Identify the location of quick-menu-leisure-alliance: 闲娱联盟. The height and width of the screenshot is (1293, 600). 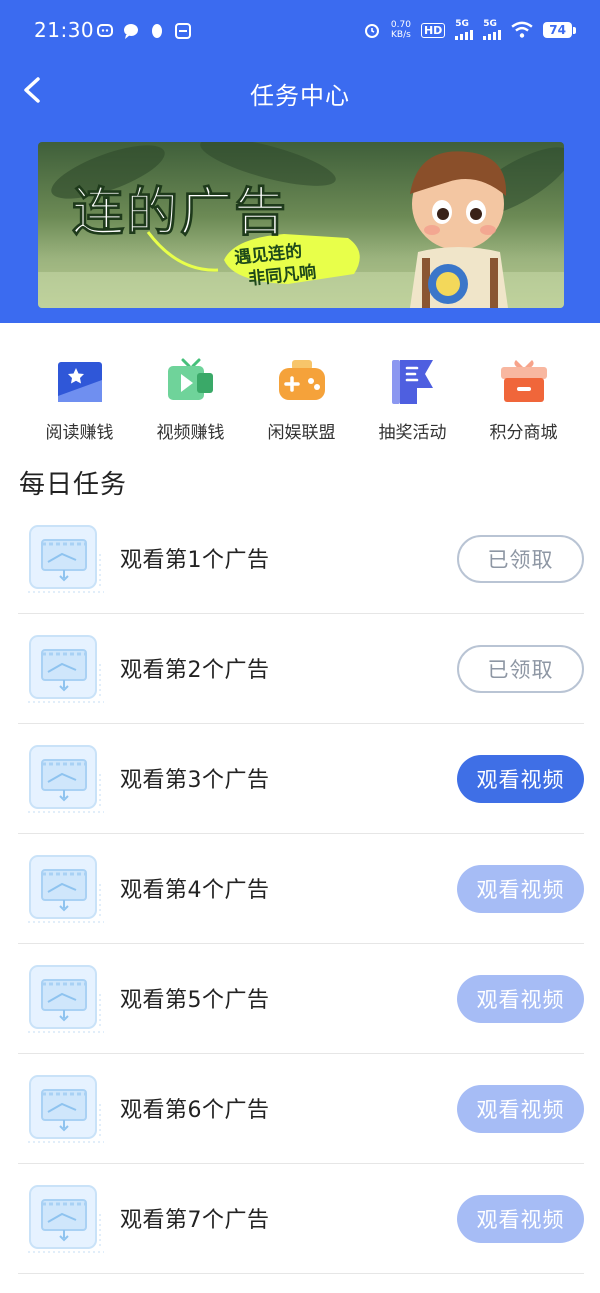
(301, 401).